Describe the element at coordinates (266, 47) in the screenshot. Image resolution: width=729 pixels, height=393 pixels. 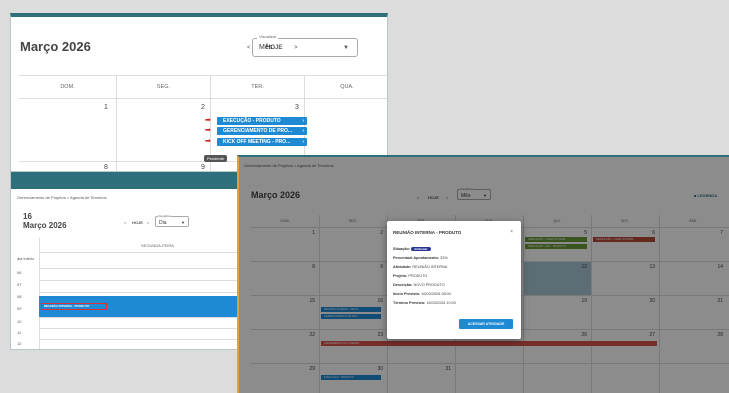
I see `view-select-value: Mês` at that location.